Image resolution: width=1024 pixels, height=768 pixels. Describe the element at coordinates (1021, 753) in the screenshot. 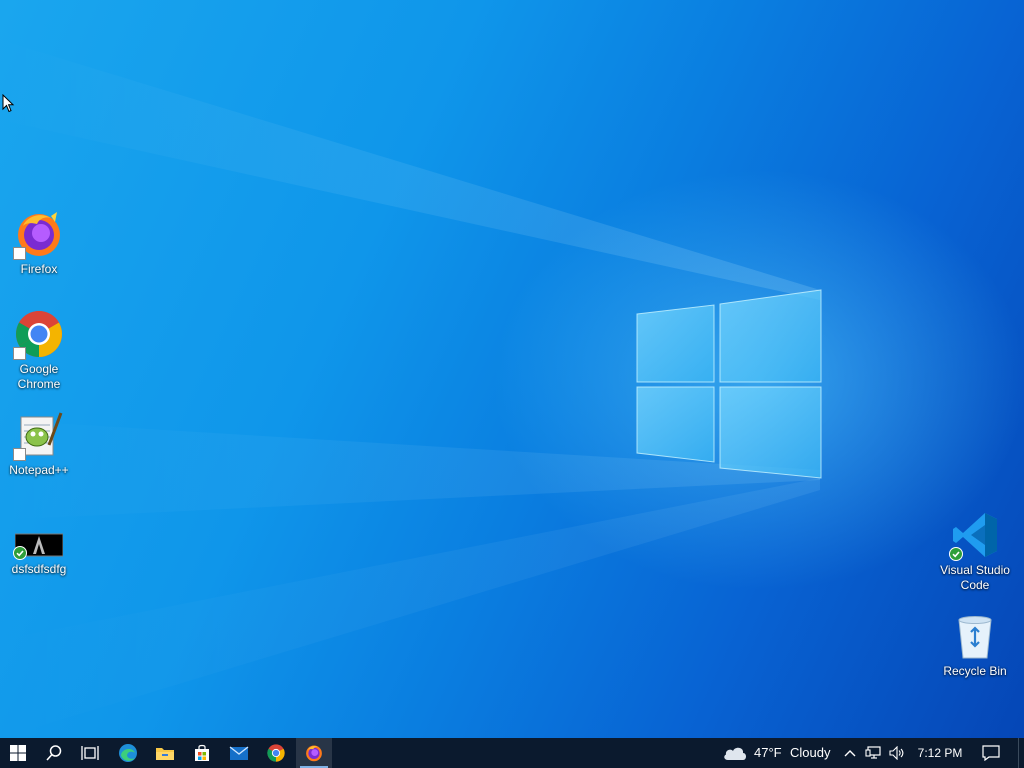

I see `show-desktop-button` at that location.